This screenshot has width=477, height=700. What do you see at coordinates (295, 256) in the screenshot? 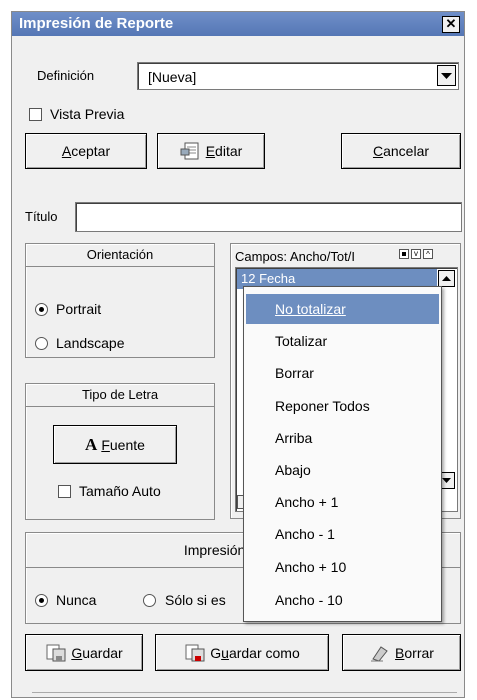
I see `campos-header: Campos: Ancho/Tot/I` at bounding box center [295, 256].